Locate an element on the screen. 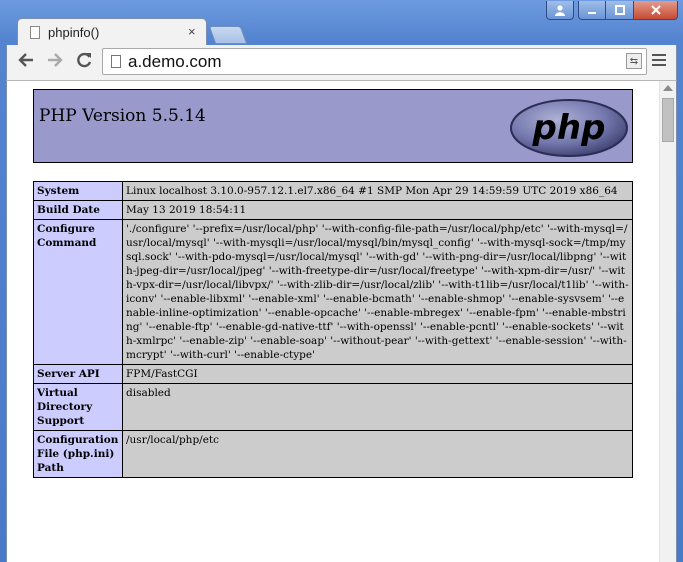 The width and height of the screenshot is (683, 562). forward-arrow-icon is located at coordinates (55, 60).